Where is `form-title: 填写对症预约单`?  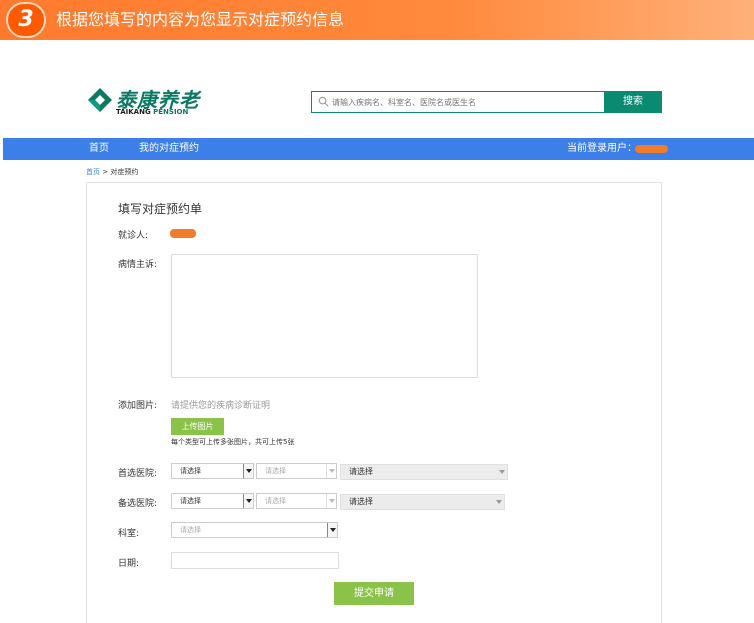
form-title: 填写对症预约单 is located at coordinates (160, 209).